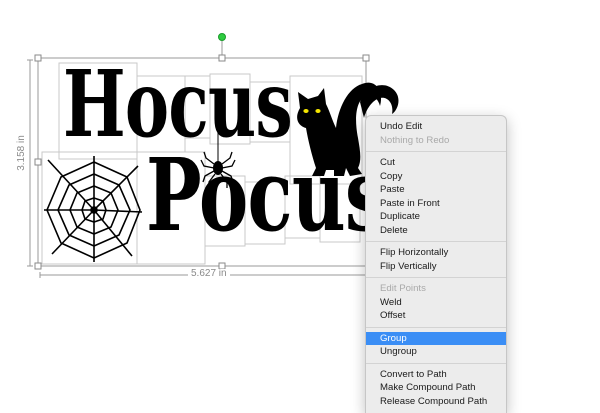  I want to click on spider-web-icon, so click(93, 209).